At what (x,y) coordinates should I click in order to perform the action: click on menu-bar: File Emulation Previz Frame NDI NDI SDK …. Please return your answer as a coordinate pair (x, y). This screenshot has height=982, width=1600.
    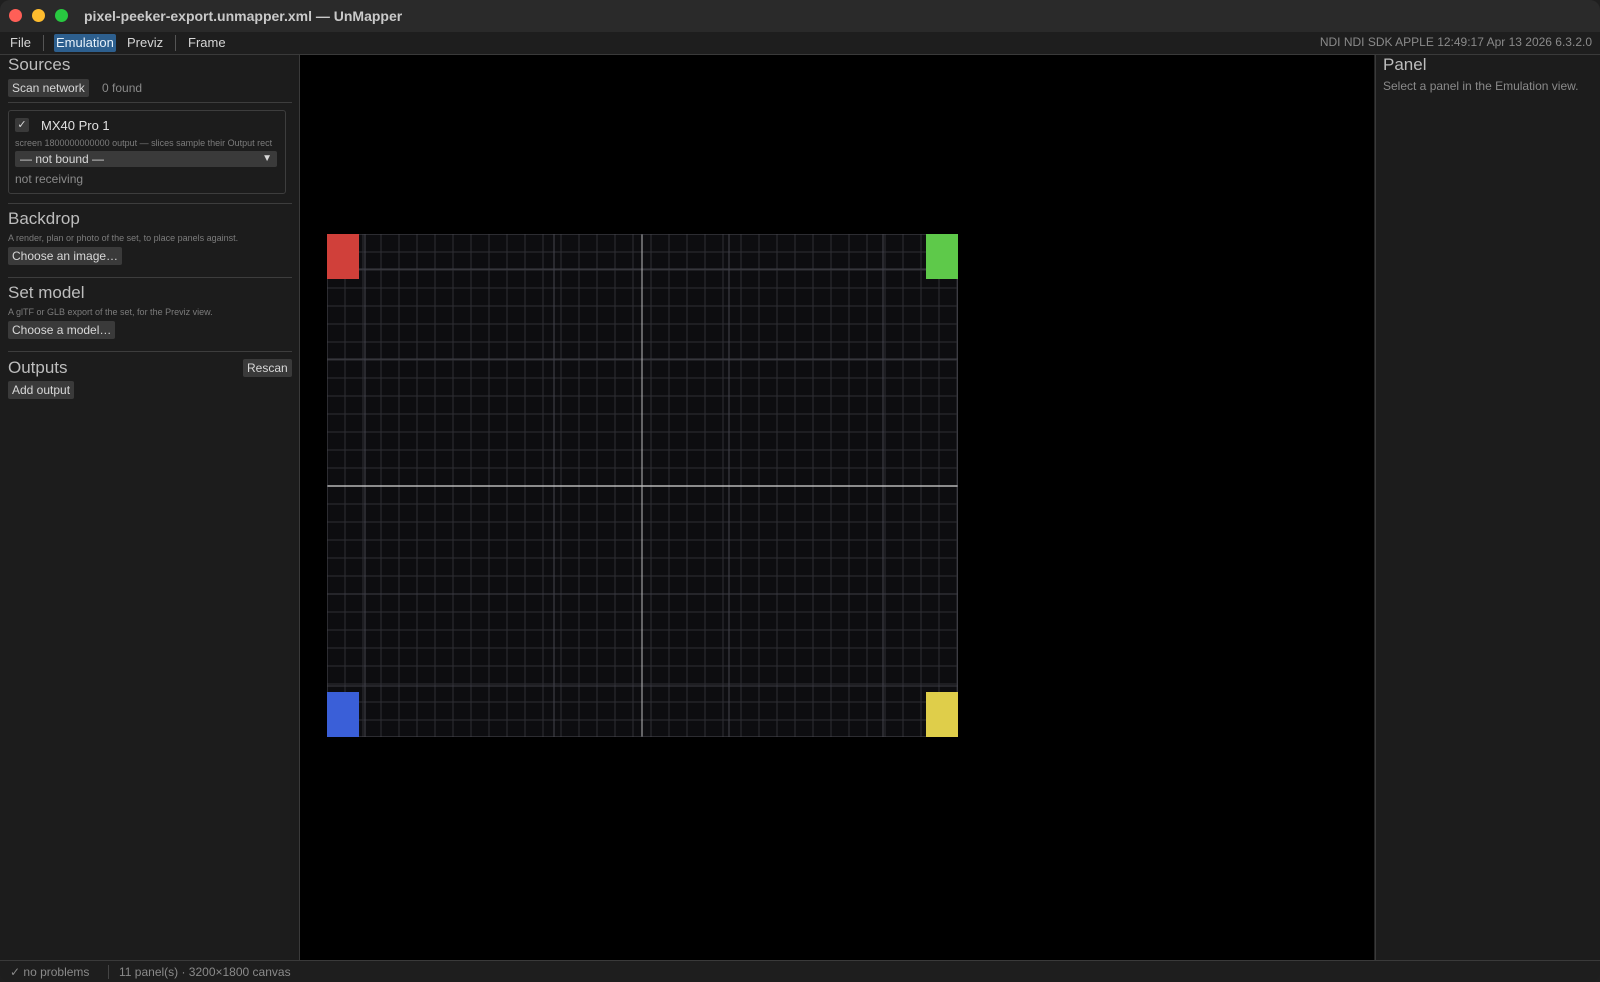
    Looking at the image, I should click on (800, 43).